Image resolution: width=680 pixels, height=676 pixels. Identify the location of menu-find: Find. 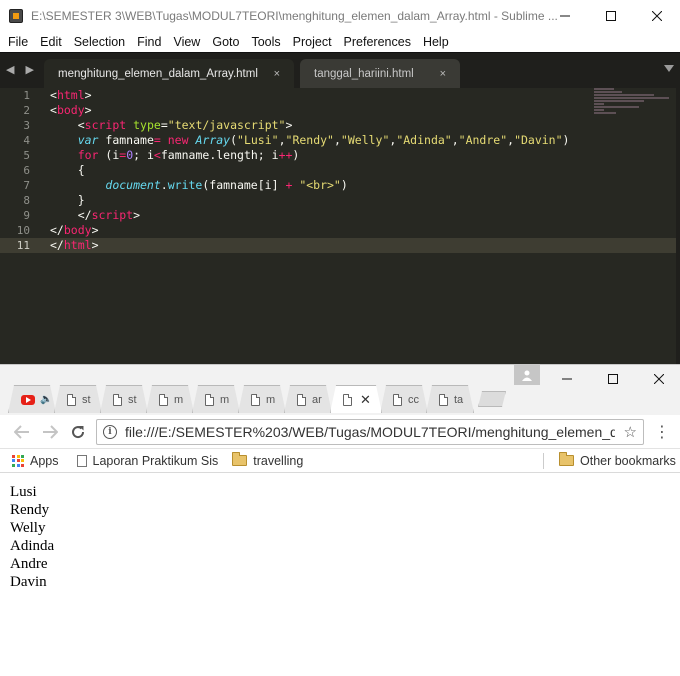
(149, 42).